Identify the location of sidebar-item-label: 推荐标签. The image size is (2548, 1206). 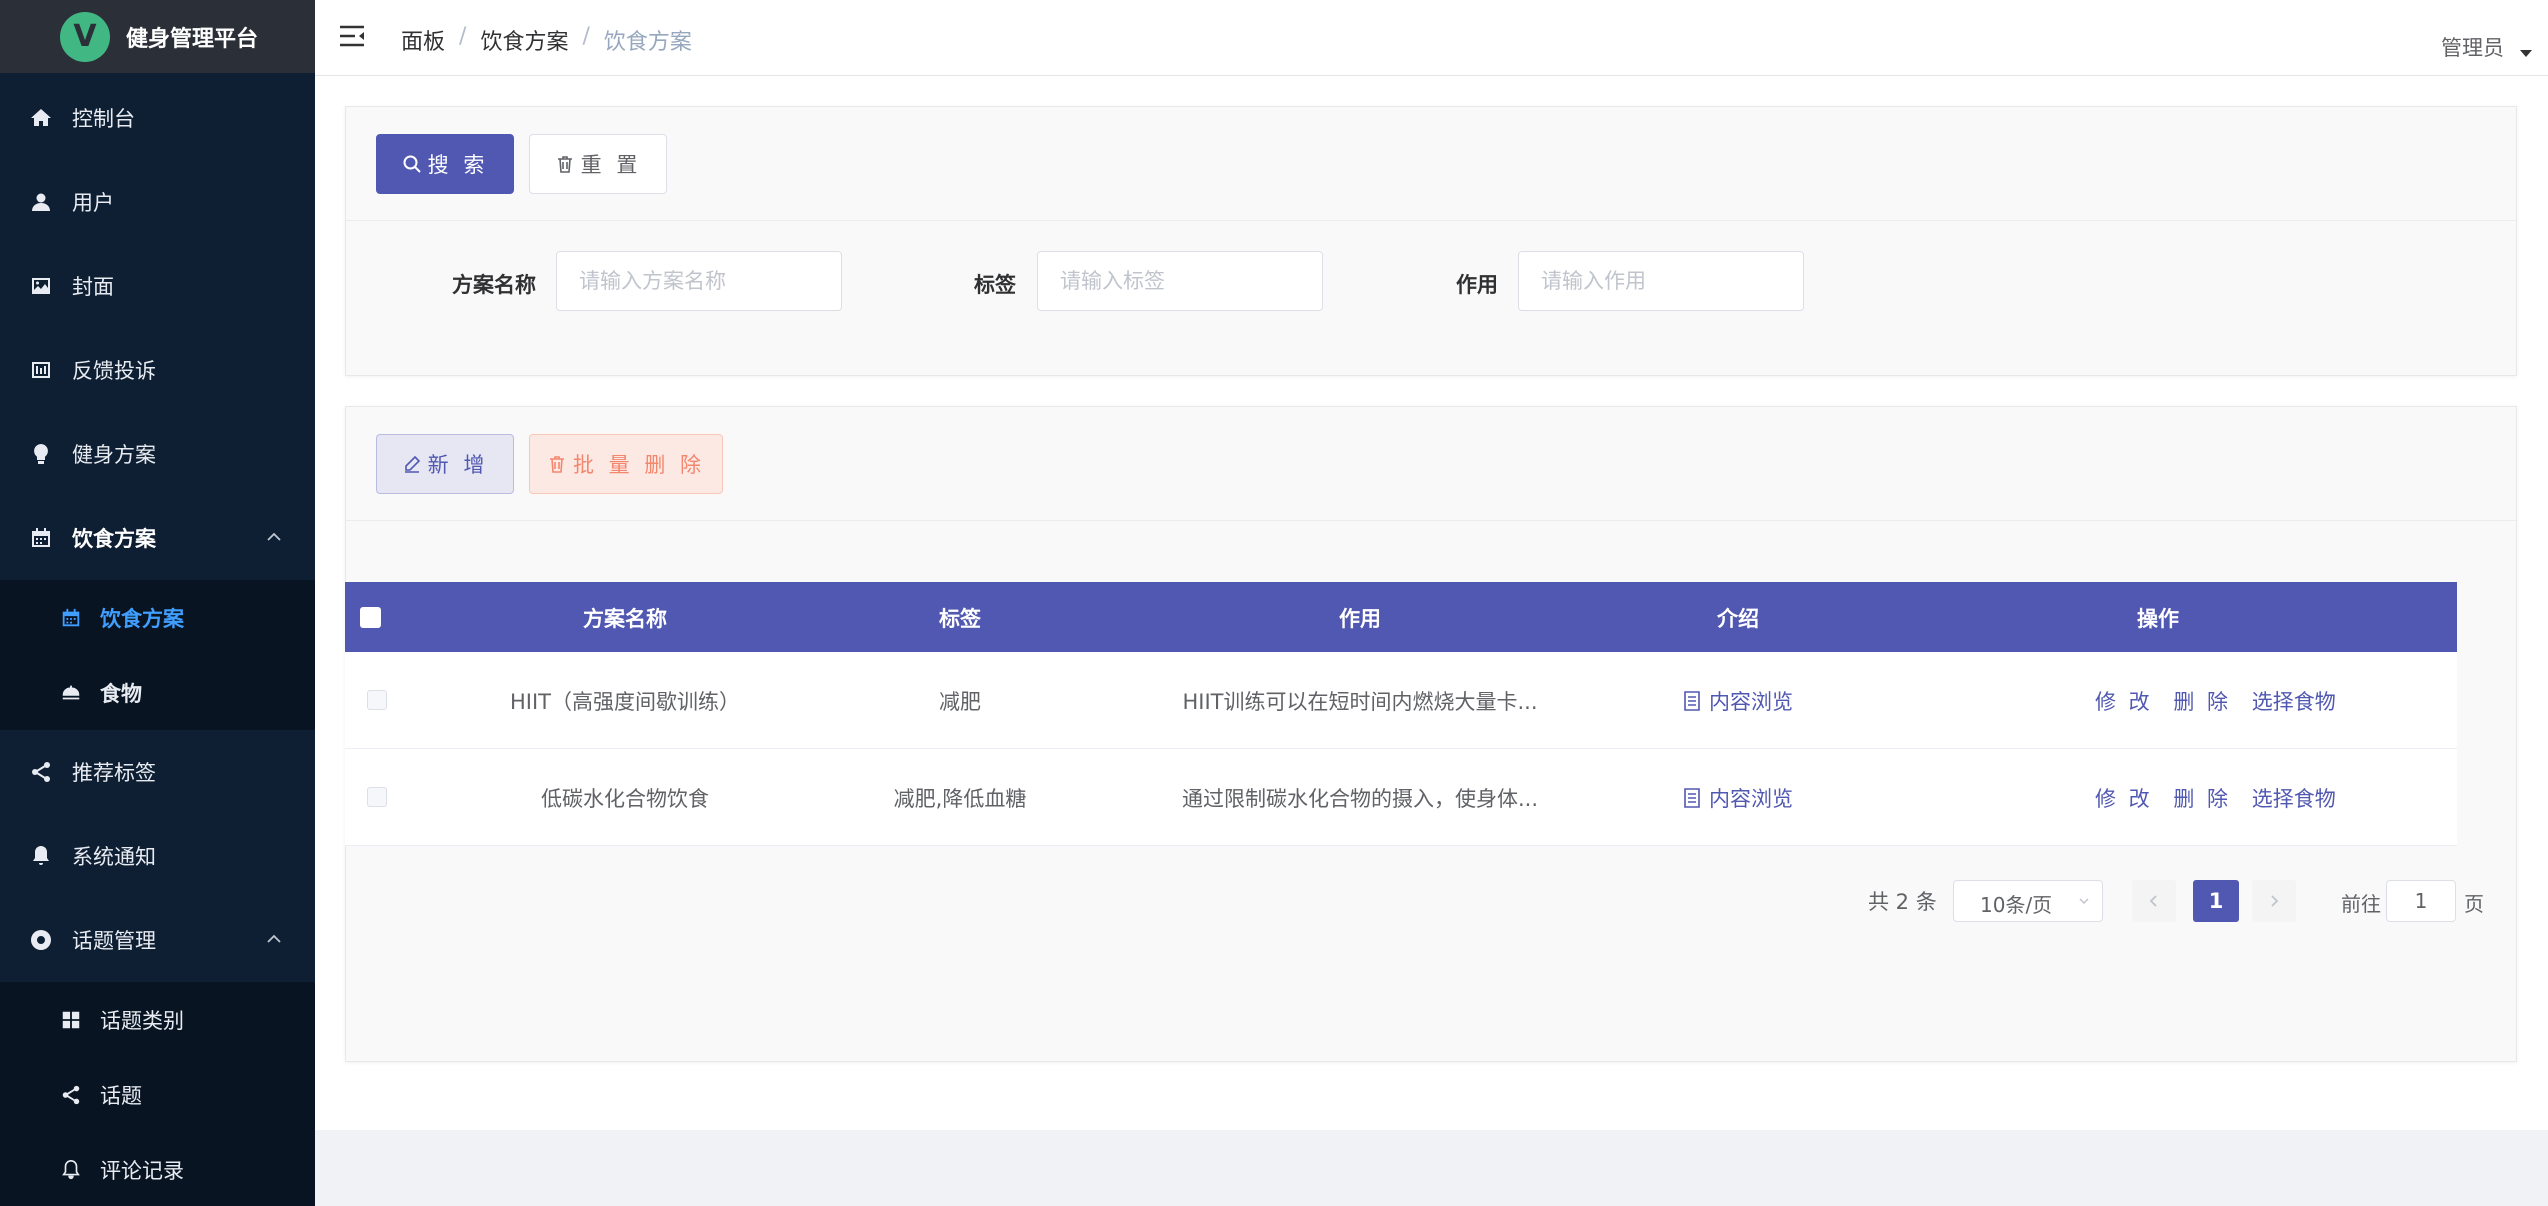
(114, 773).